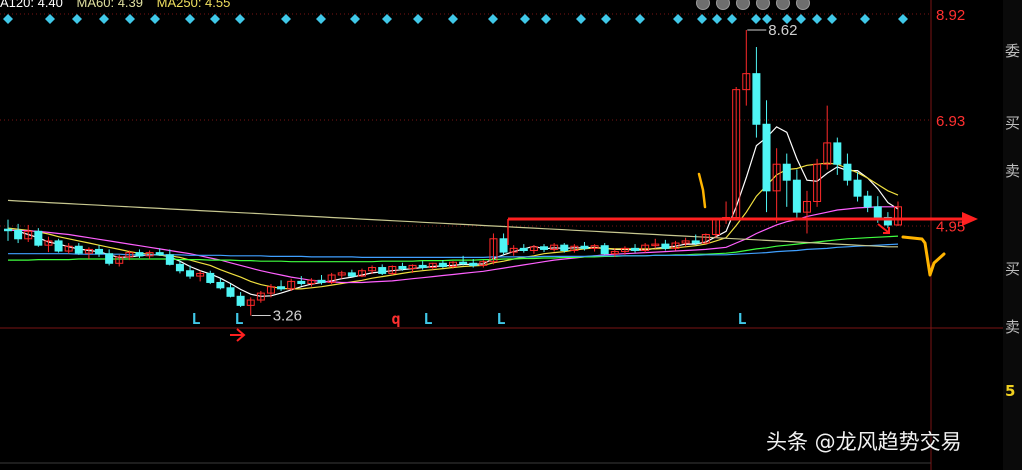  I want to click on order-book-panel: 委 买 卖 买 卖 5, so click(1012, 235).